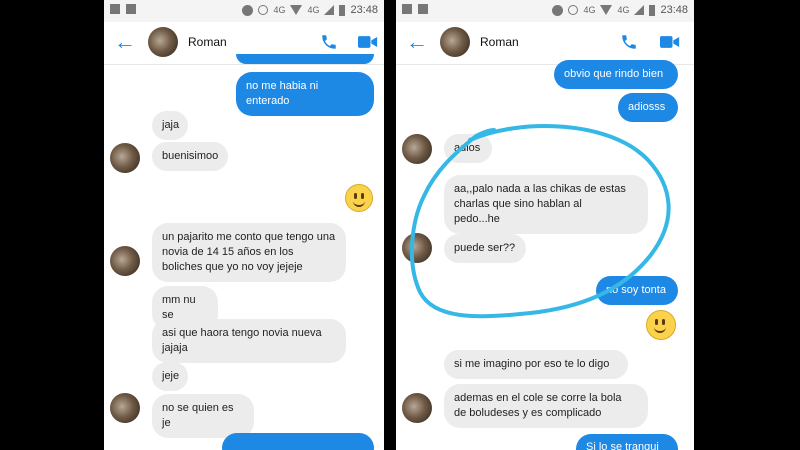 The image size is (800, 450). I want to click on message-bubble-sent: obvio que rindo bien, so click(616, 74).